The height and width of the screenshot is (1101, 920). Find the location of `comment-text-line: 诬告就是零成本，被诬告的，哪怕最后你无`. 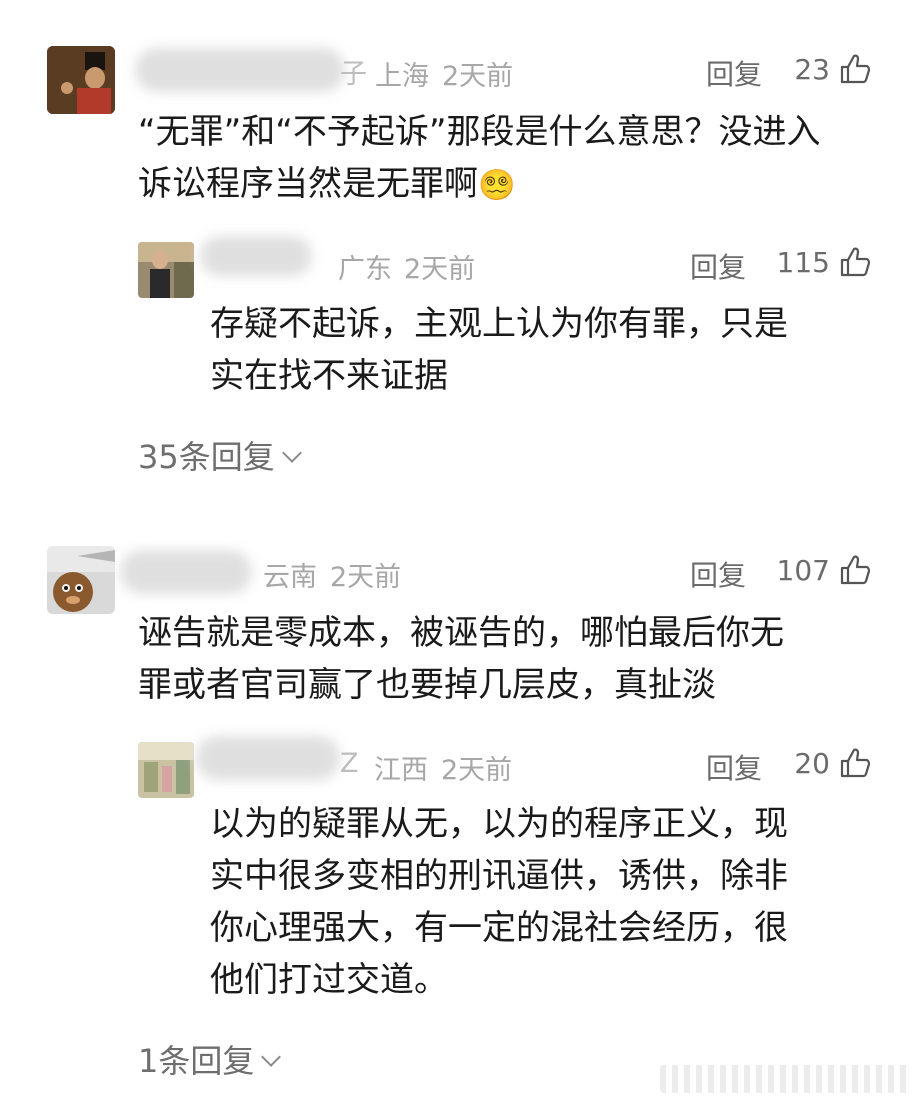

comment-text-line: 诬告就是零成本，被诬告的，哪怕最后你无 is located at coordinates (461, 633).